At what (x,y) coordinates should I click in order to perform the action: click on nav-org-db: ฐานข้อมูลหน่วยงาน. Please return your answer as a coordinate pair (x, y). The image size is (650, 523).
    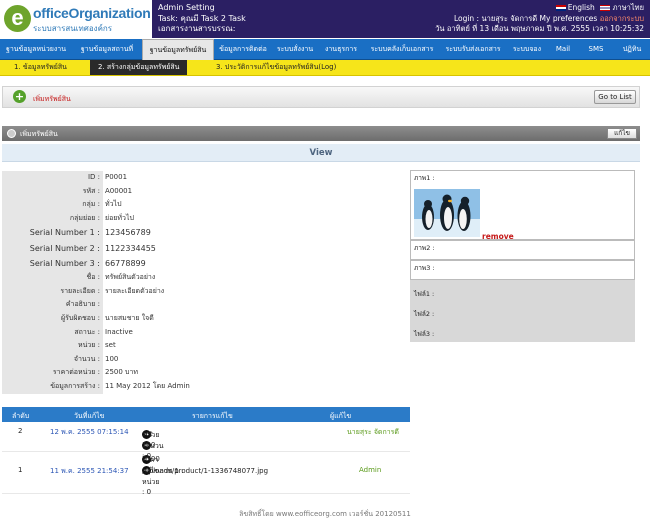
    Looking at the image, I should click on (36, 49).